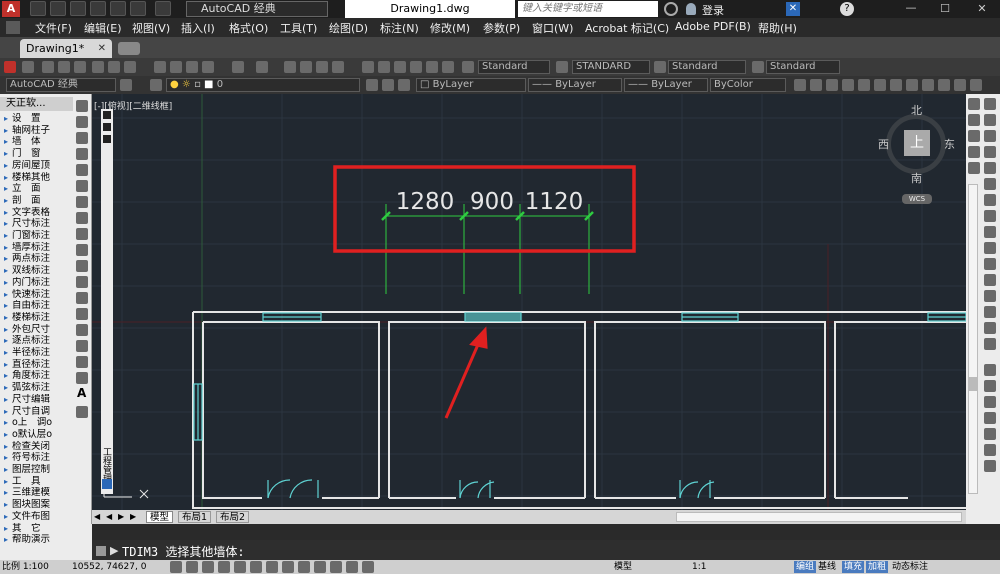  Describe the element at coordinates (758, 67) in the screenshot. I see `mleader-style-icon` at that location.